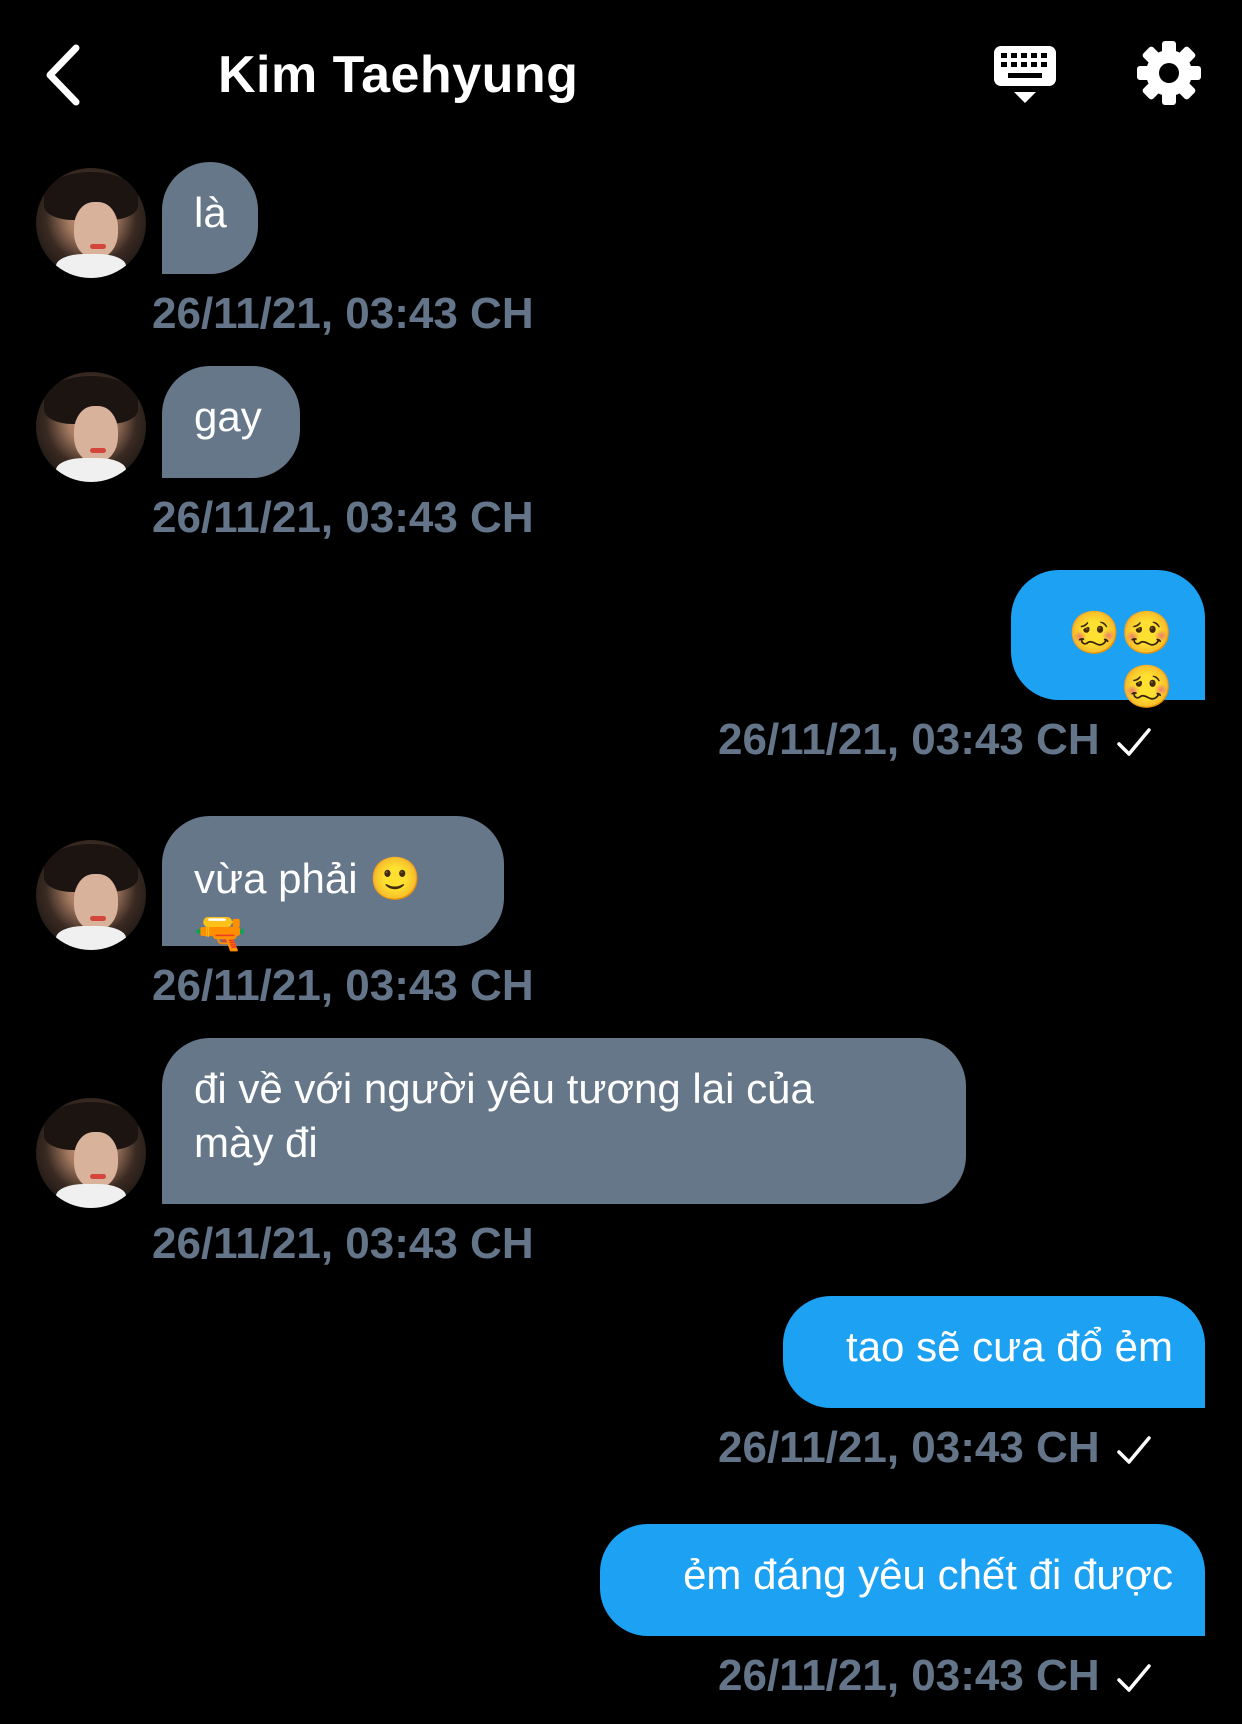  I want to click on outgoing-message-bubble: tao sẽ cưa đổ ẻm, so click(994, 1352).